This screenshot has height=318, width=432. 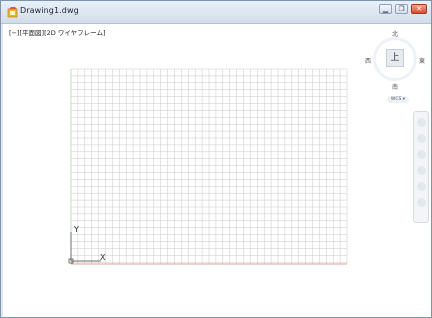 What do you see at coordinates (421, 154) in the screenshot?
I see `zoom-icon` at bounding box center [421, 154].